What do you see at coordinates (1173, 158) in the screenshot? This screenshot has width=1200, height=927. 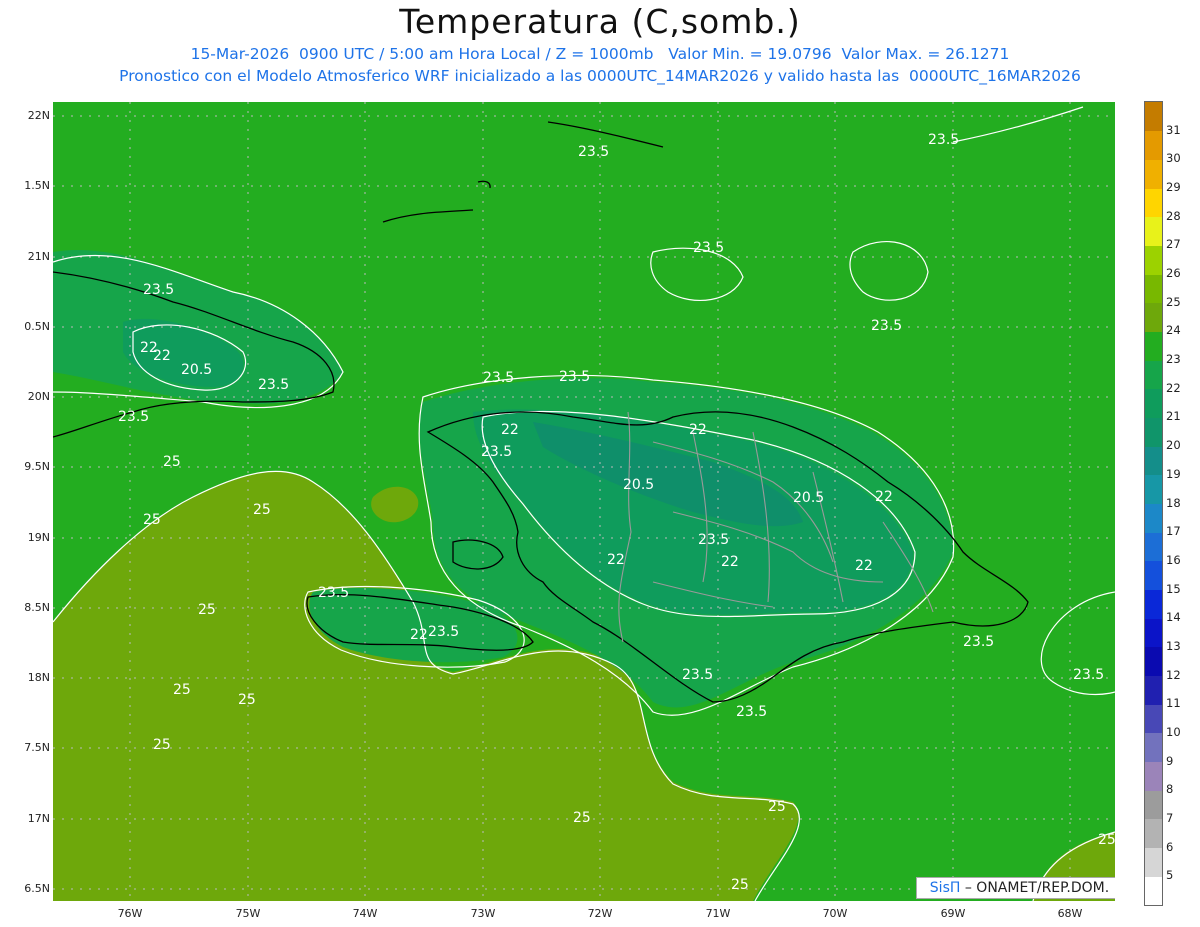 I see `colorbar-label: 30` at bounding box center [1173, 158].